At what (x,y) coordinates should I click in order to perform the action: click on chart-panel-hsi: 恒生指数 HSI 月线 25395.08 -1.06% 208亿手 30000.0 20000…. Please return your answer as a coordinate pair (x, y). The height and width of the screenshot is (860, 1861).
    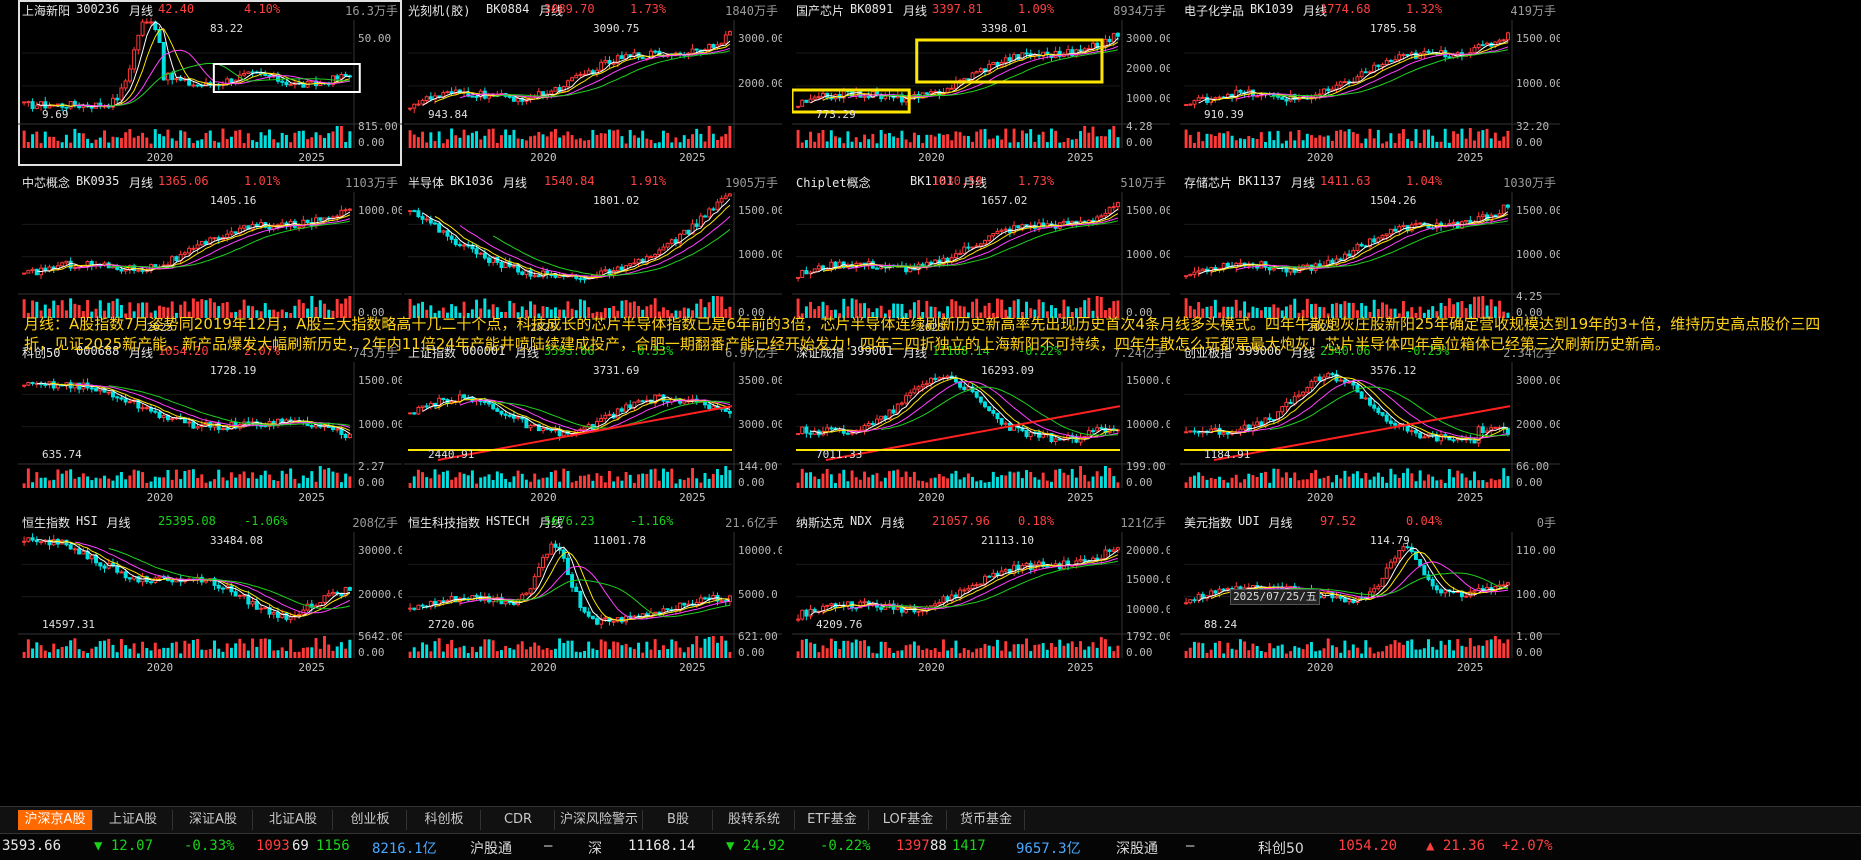
    Looking at the image, I should click on (210, 594).